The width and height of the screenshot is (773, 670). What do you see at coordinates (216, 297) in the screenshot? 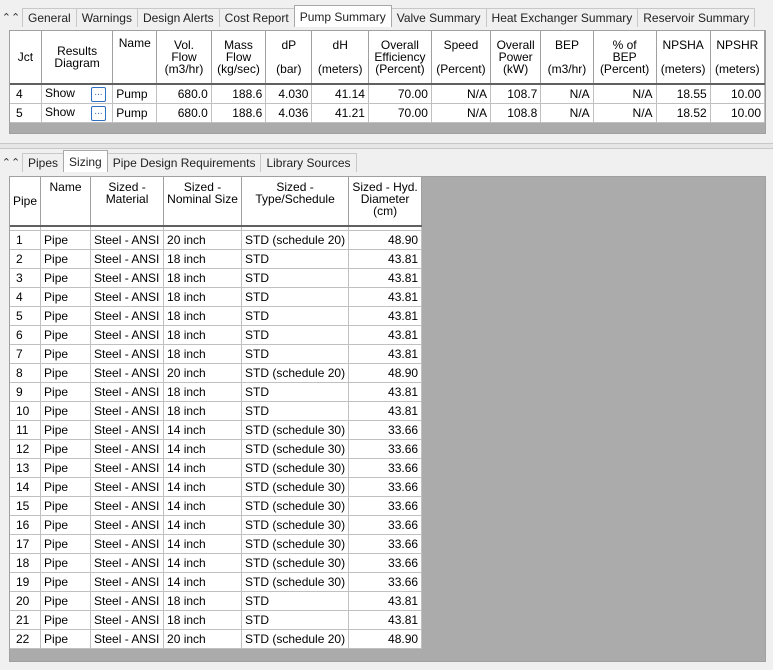
I see `table-row: 4 Pipe Steel - ANSI 18 inch STD 43.81` at bounding box center [216, 297].